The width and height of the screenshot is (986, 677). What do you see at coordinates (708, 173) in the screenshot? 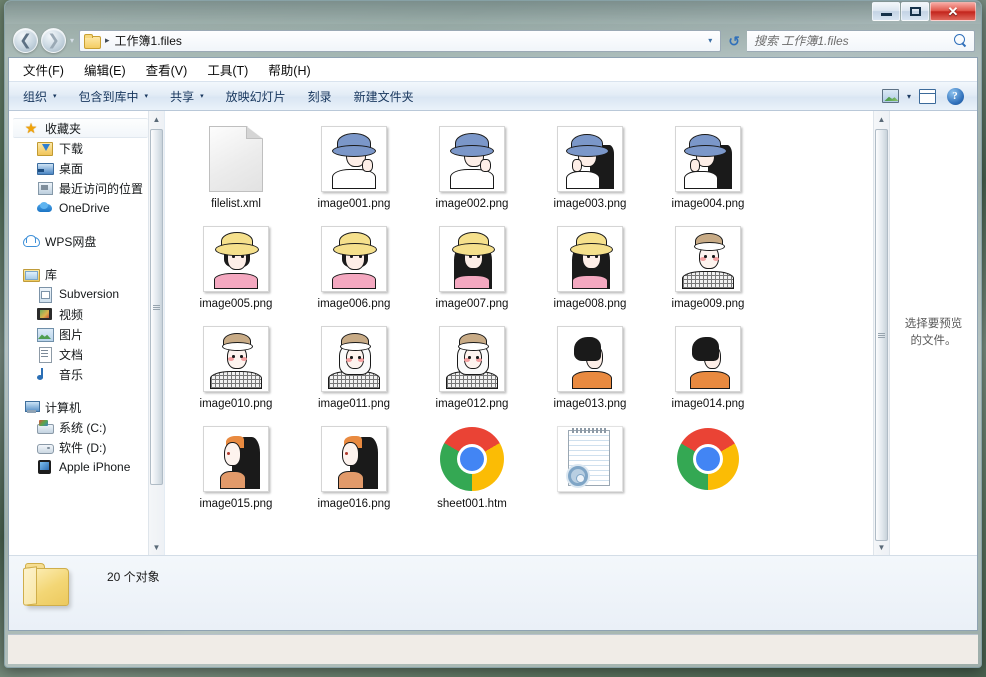
I see `file-item: image004.png` at bounding box center [708, 173].